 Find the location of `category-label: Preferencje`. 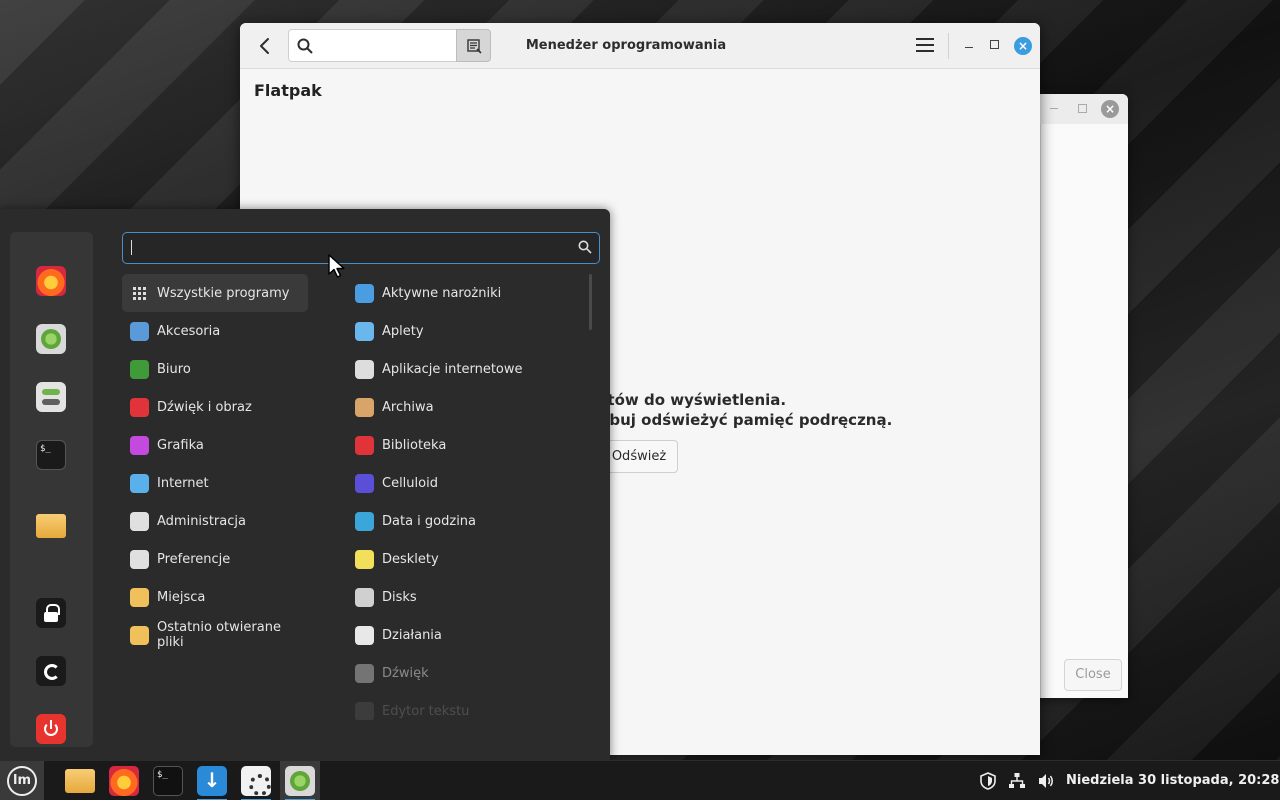

category-label: Preferencje is located at coordinates (194, 559).